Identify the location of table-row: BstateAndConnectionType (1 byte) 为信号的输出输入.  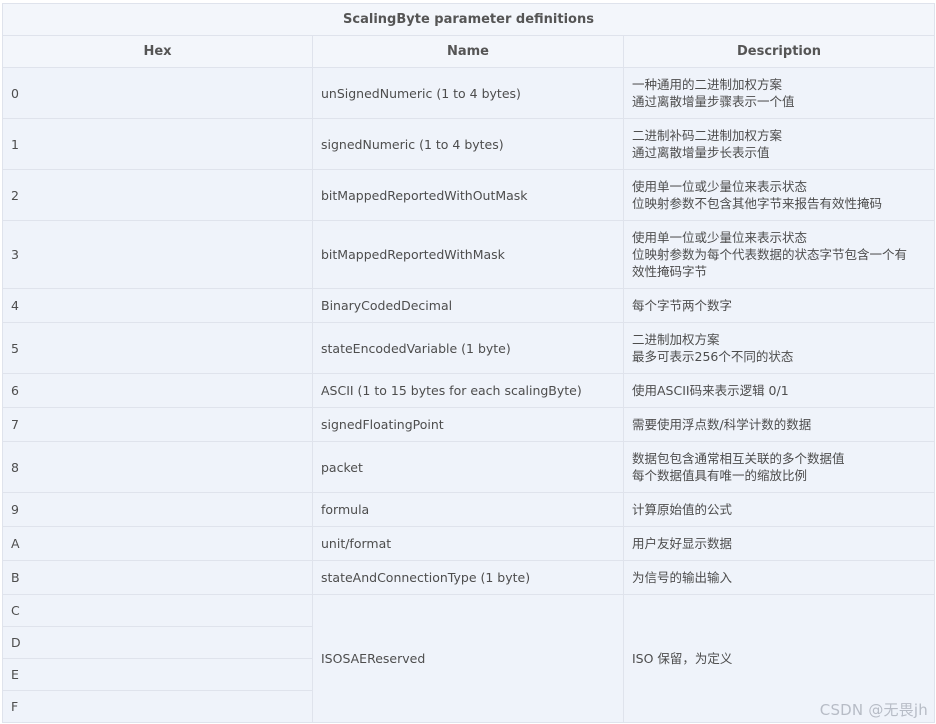
(469, 577).